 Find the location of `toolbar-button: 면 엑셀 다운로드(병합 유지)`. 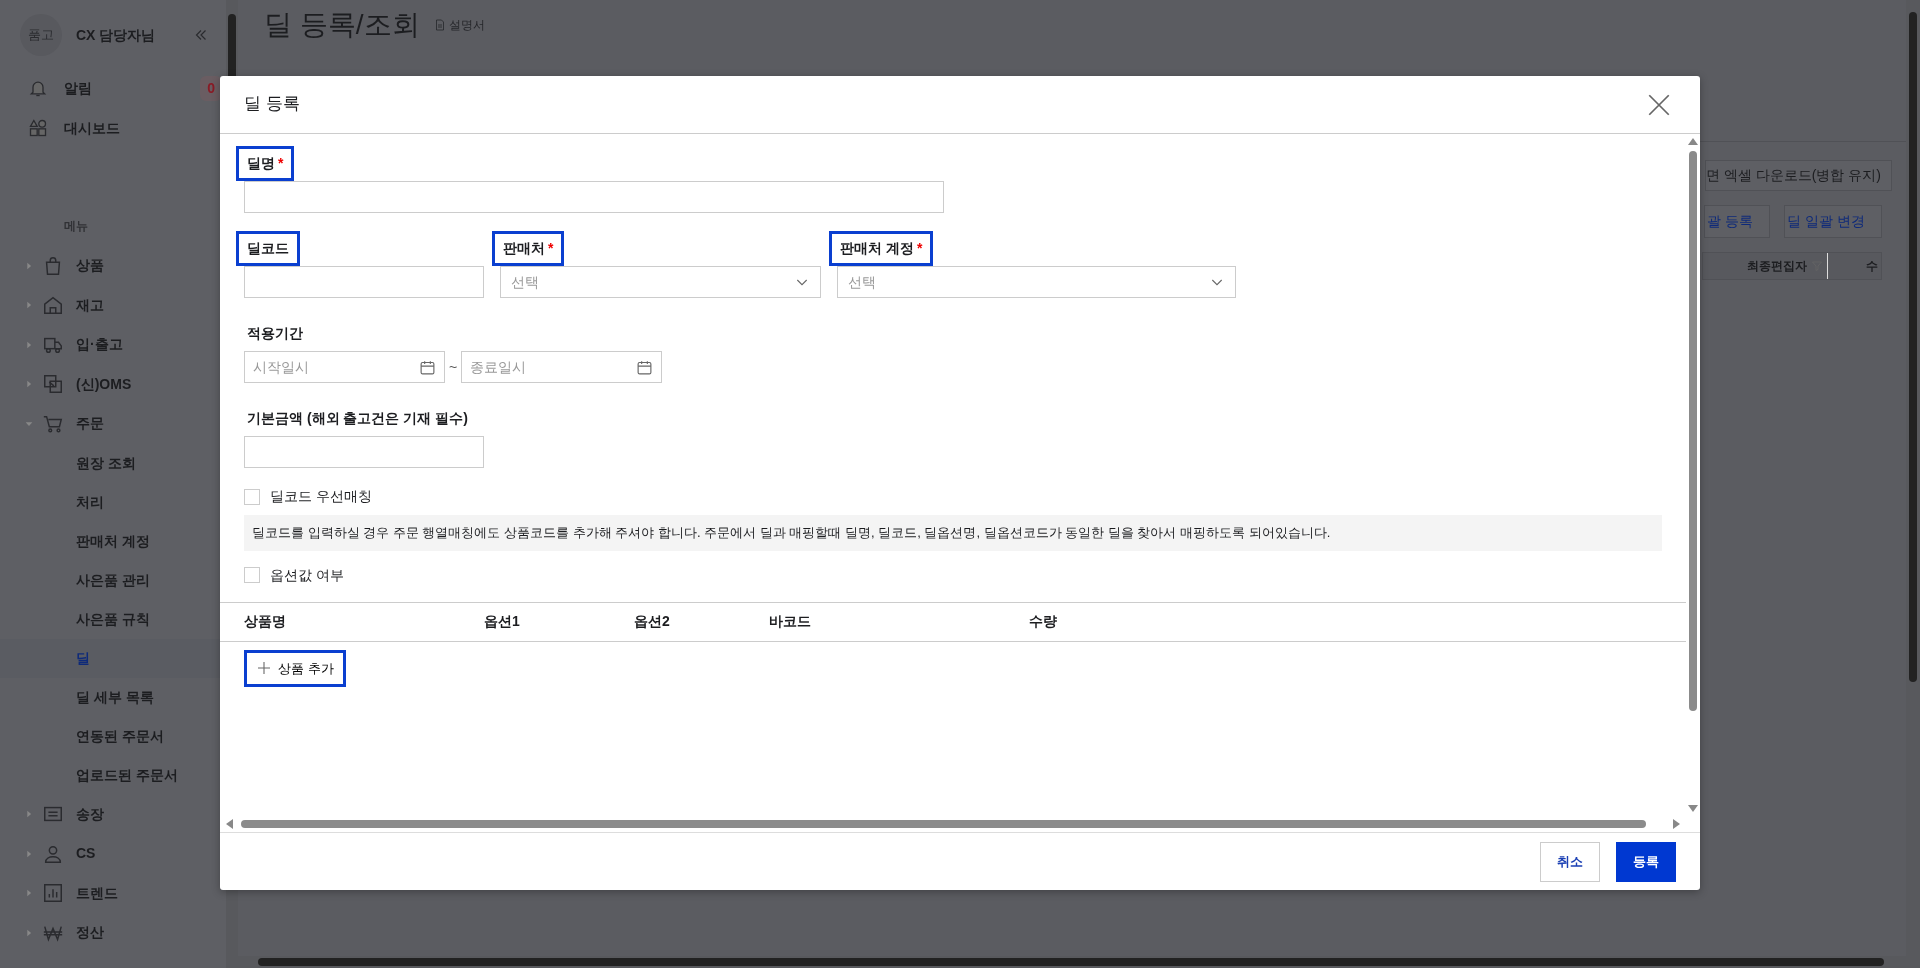

toolbar-button: 면 엑셀 다운로드(병합 유지) is located at coordinates (1798, 175).